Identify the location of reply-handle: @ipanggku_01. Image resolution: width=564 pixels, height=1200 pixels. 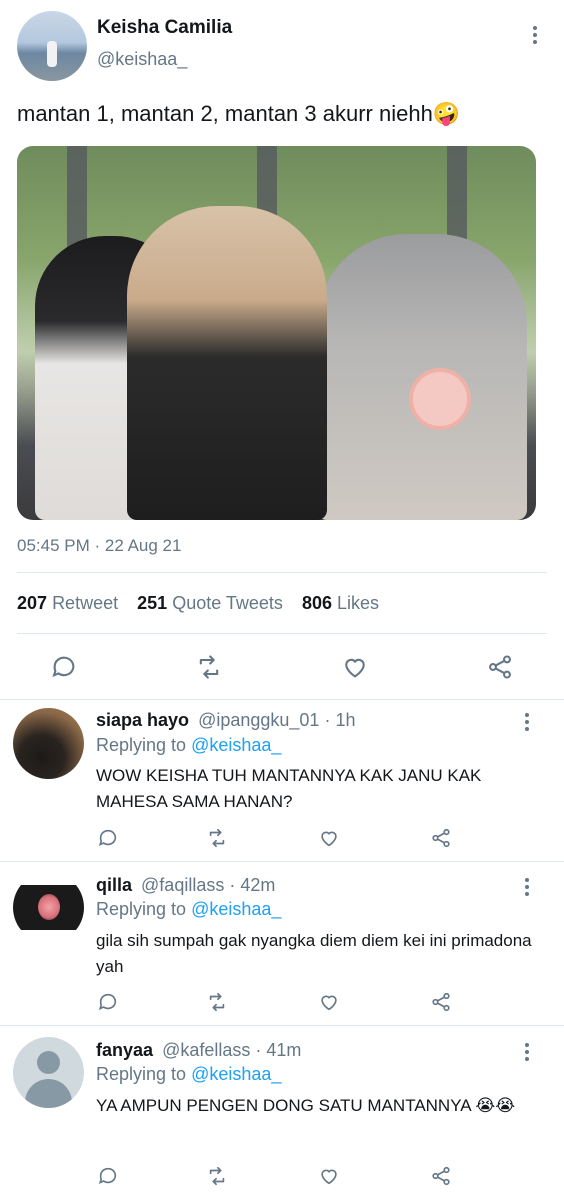
(258, 720).